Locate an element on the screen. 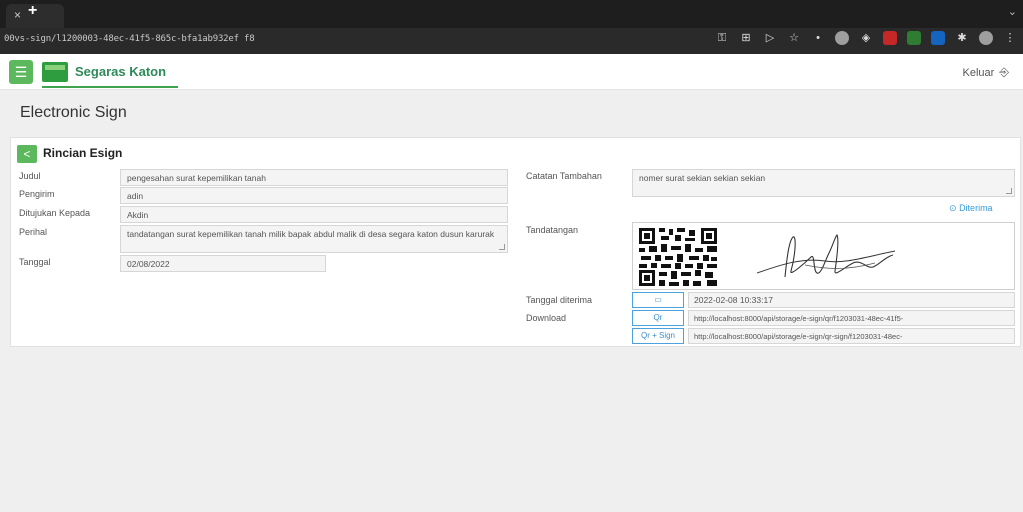 Image resolution: width=1023 pixels, height=512 pixels. check-circle-icon: ⊙ is located at coordinates (953, 208).